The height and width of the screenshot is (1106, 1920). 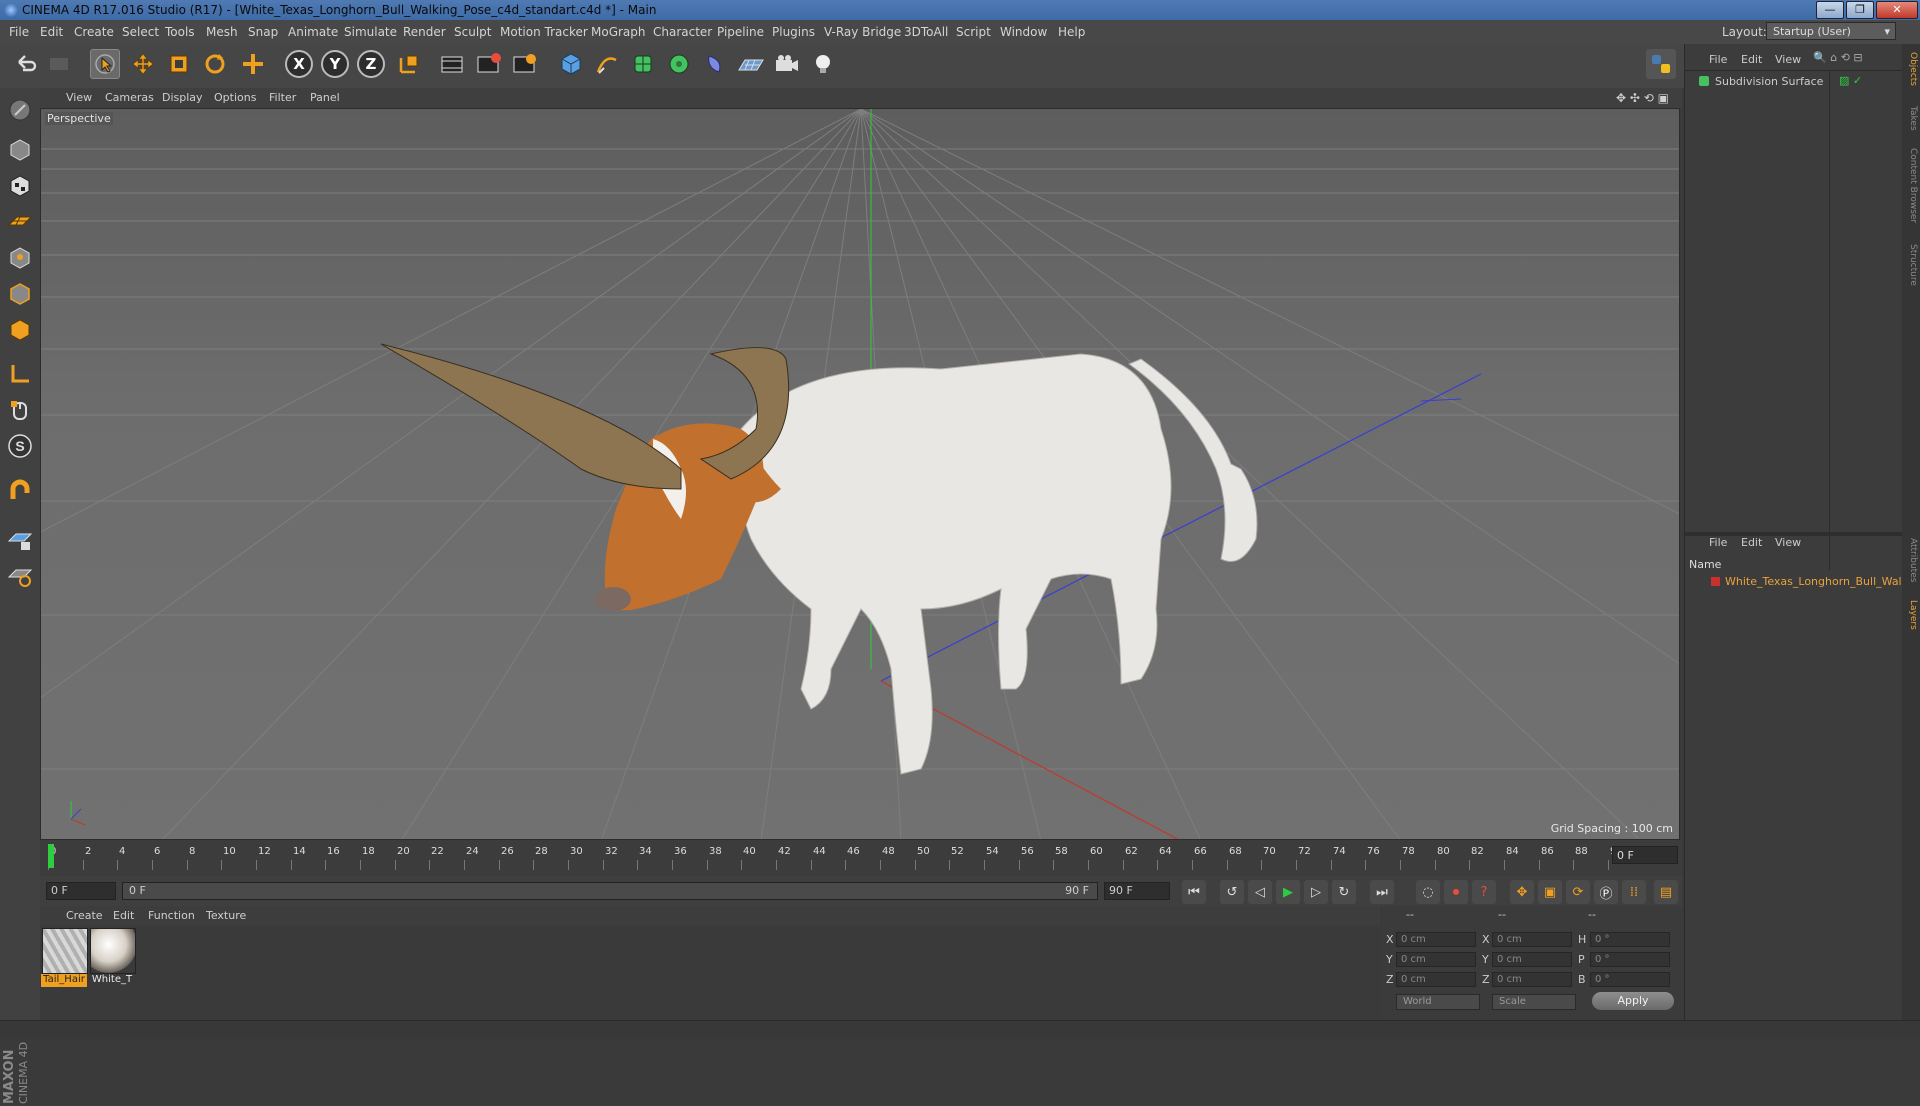 I want to click on menu-create: Create, so click(x=94, y=32).